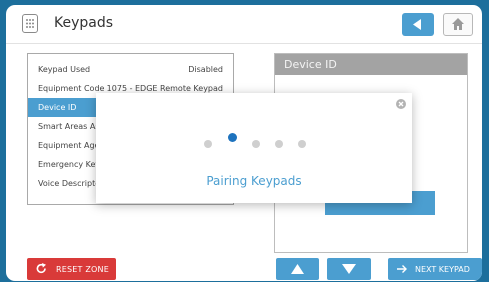  I want to click on pairing-message: Pairing Keypads, so click(254, 181).